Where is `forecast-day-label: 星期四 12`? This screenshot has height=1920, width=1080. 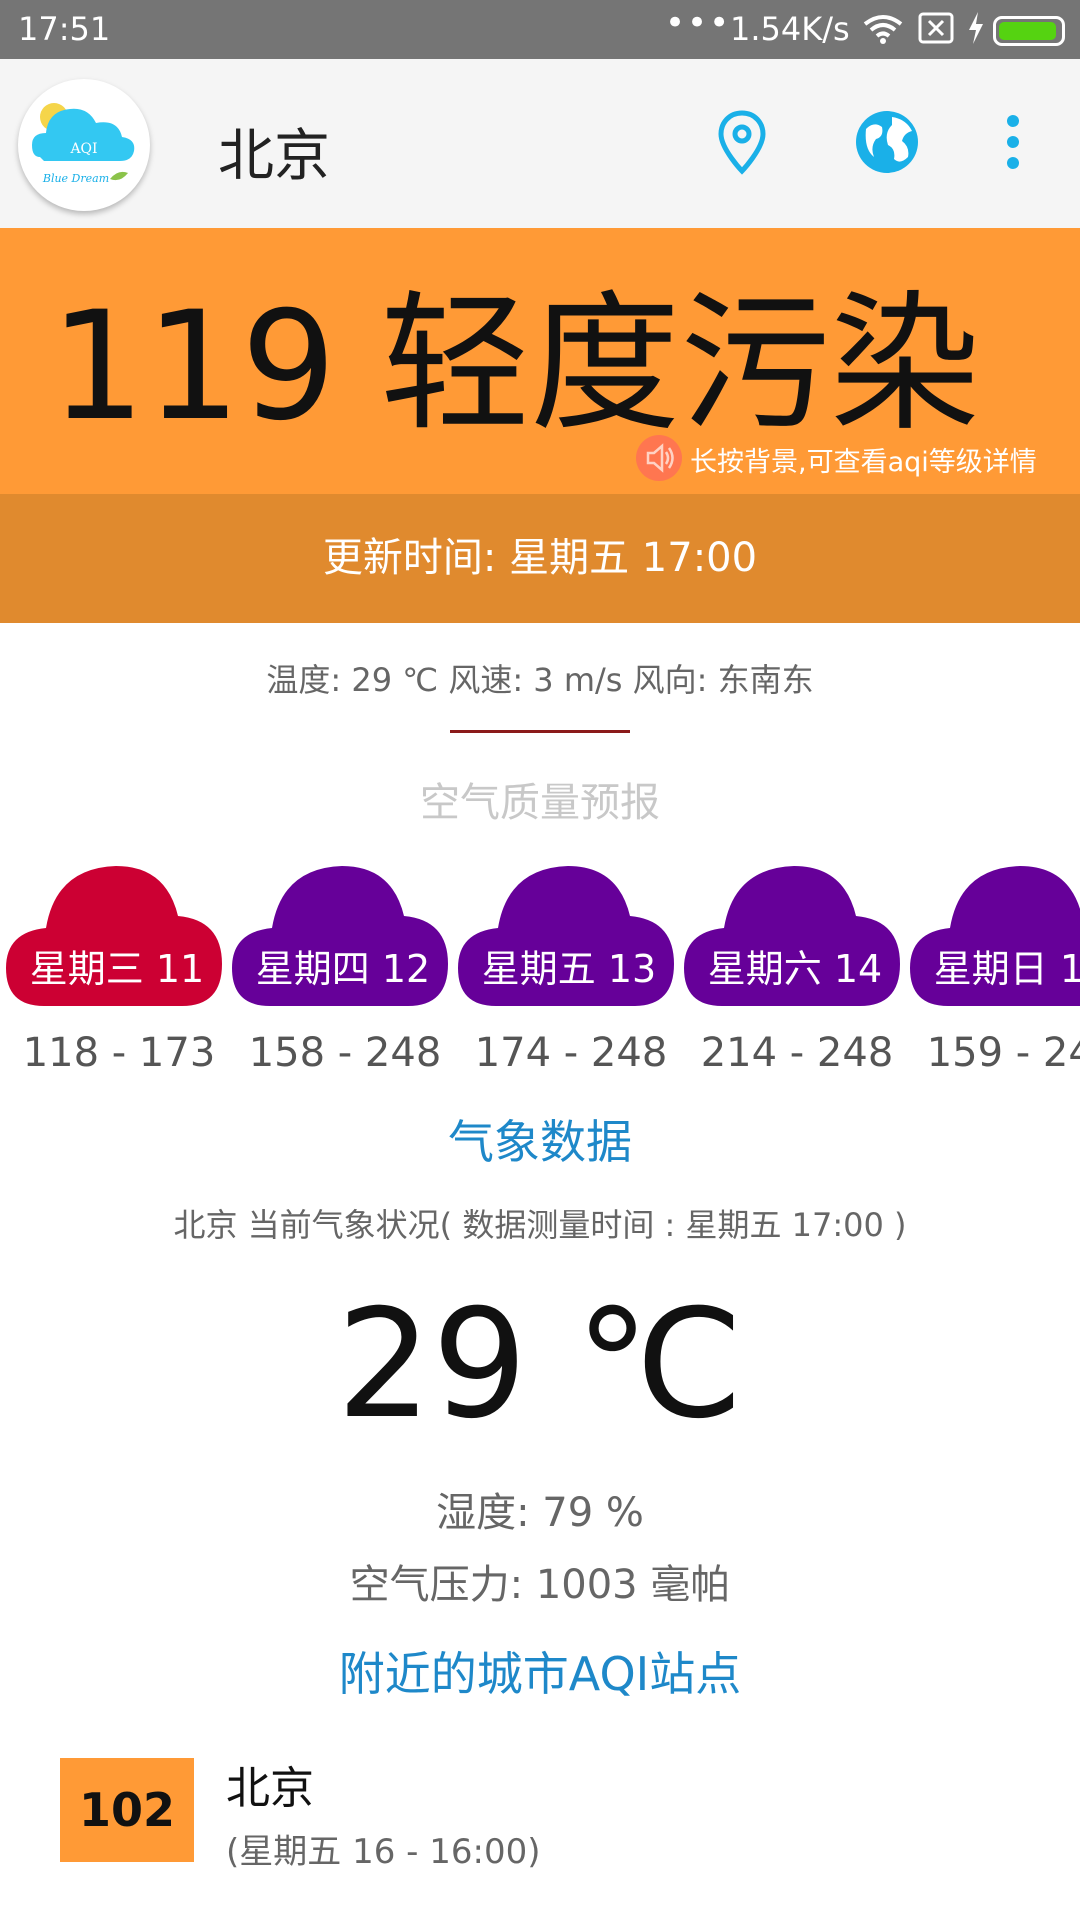
forecast-day-label: 星期四 12 is located at coordinates (343, 969).